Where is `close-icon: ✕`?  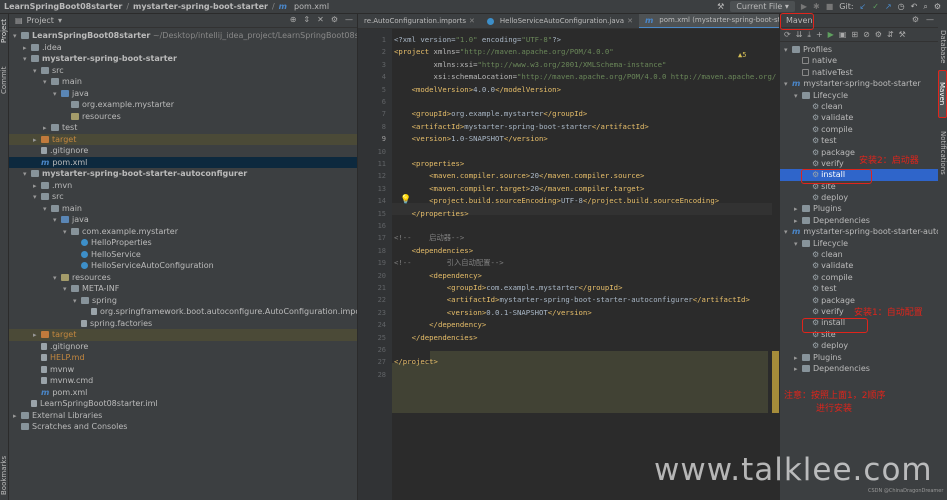 close-icon: ✕ is located at coordinates (320, 19).